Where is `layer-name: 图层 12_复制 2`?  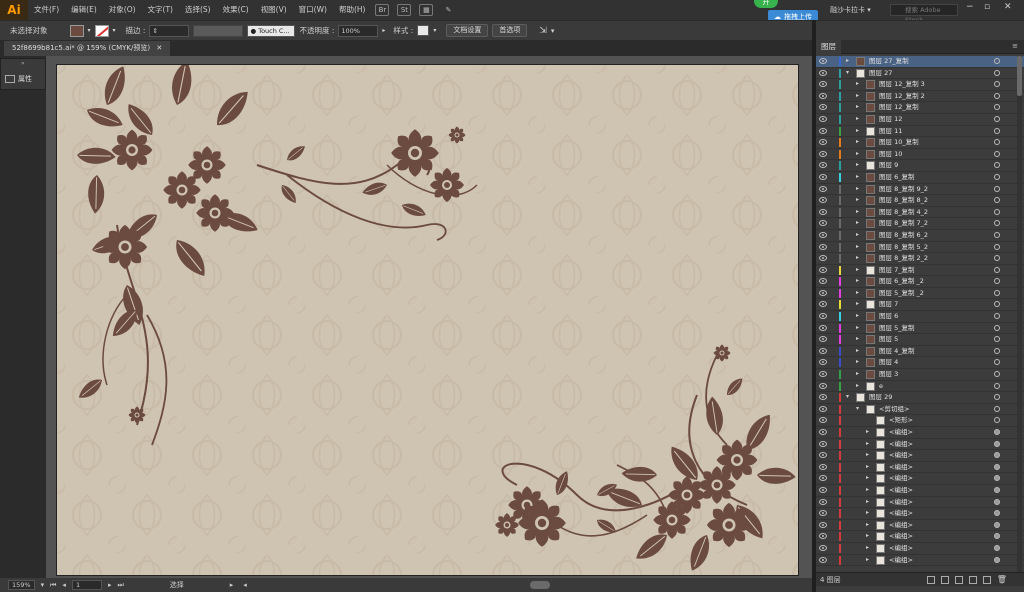 layer-name: 图层 12_复制 2 is located at coordinates (902, 96).